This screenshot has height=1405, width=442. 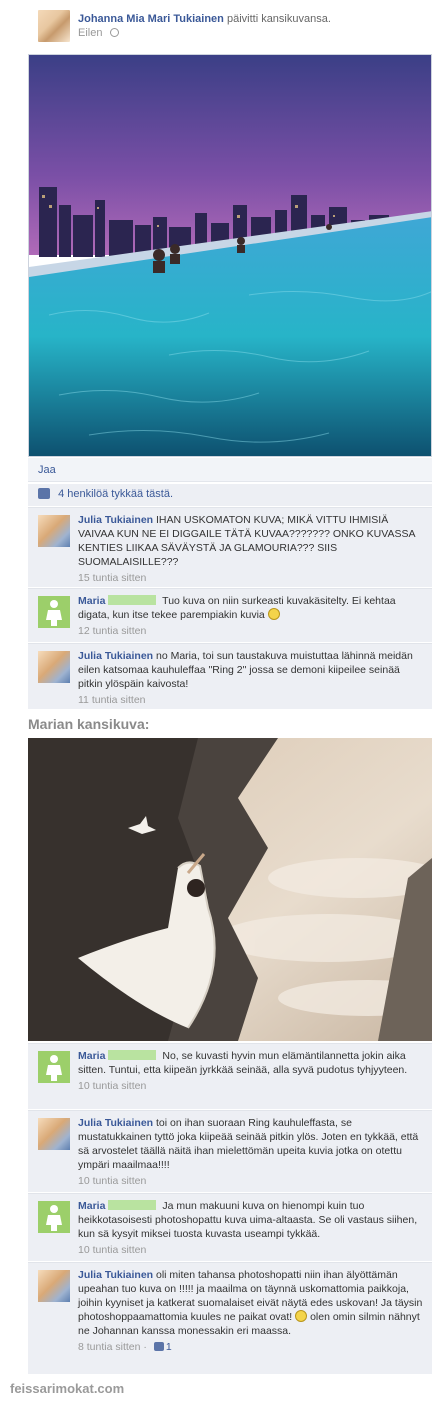 I want to click on comment-time: 15 tuntia sitten, so click(x=251, y=578).